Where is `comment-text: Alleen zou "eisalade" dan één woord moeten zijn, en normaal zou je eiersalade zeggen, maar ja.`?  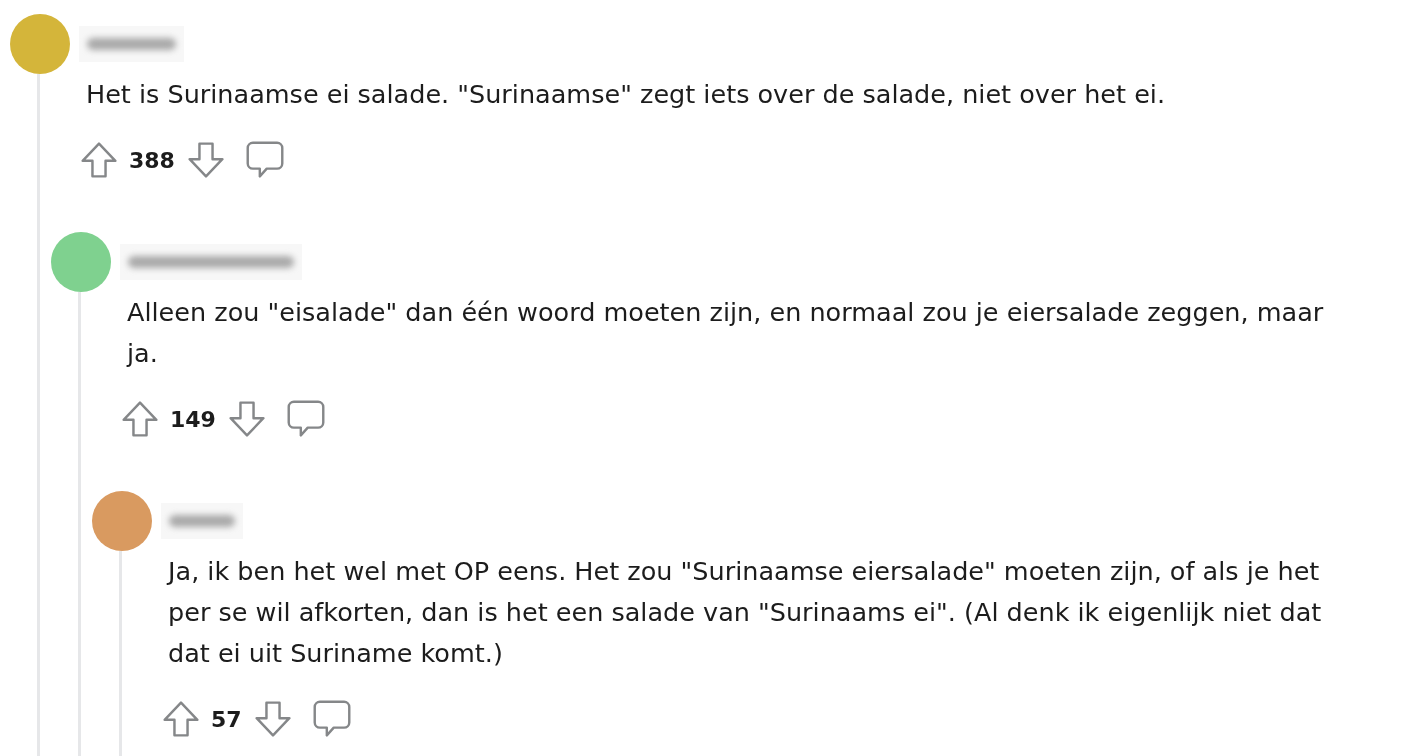
comment-text: Alleen zou "eisalade" dan één woord moeten zijn, en normaal zou je eiersalade zeggen, maar ja. is located at coordinates (726, 333).